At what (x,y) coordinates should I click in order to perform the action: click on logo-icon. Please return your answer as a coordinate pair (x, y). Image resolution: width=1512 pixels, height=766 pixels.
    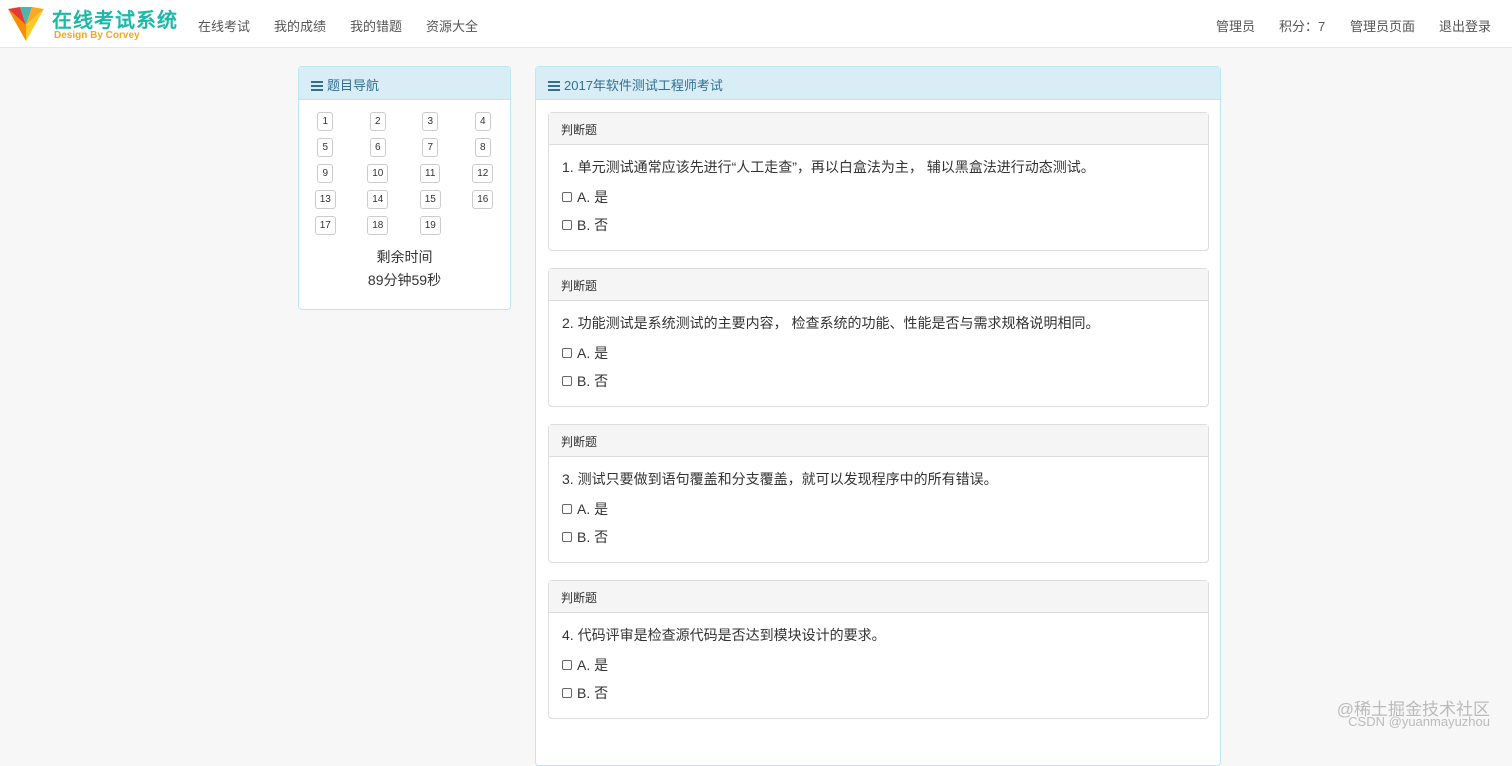
    Looking at the image, I should click on (26, 24).